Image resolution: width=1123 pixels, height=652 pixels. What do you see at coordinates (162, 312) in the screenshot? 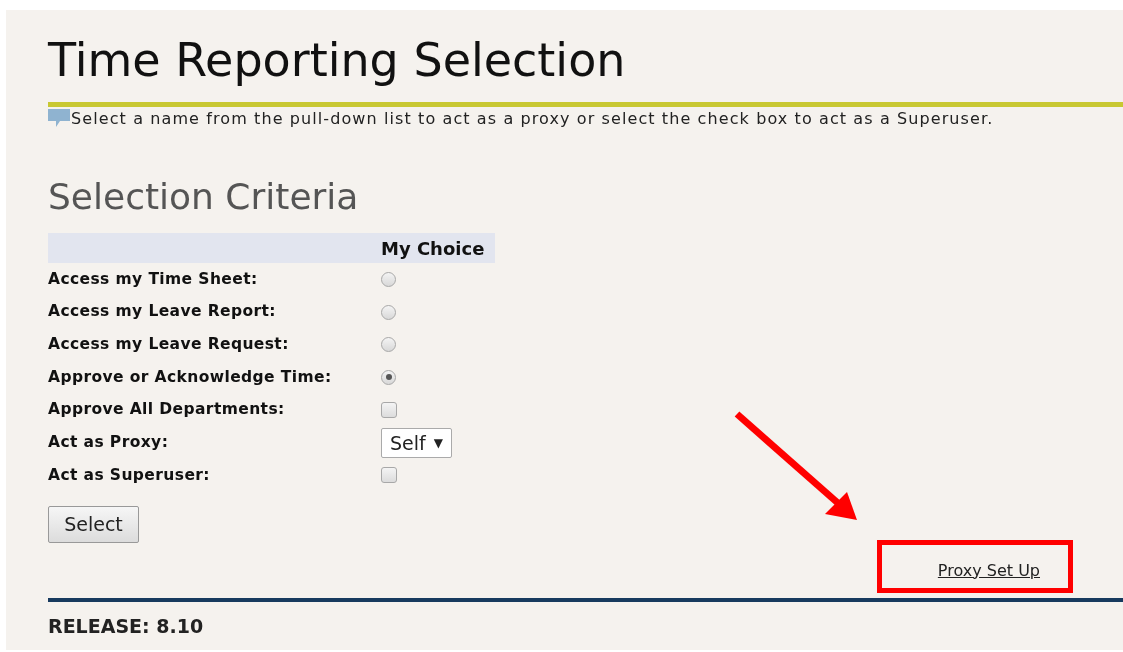
I see `row-label: Access my Leave Report:` at bounding box center [162, 312].